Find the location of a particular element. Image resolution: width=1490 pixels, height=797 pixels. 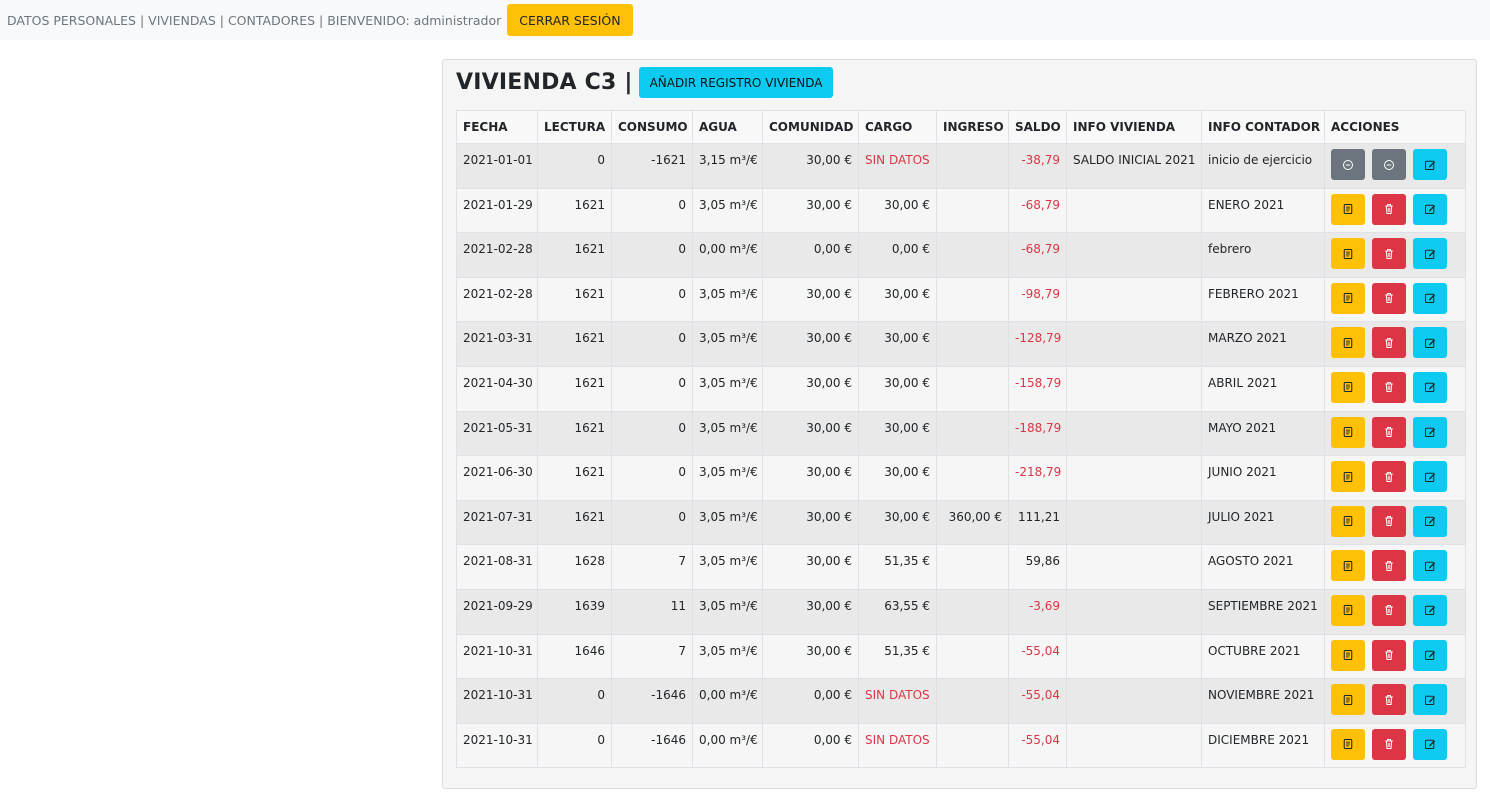

column-header: ACCIONES is located at coordinates (1395, 127).